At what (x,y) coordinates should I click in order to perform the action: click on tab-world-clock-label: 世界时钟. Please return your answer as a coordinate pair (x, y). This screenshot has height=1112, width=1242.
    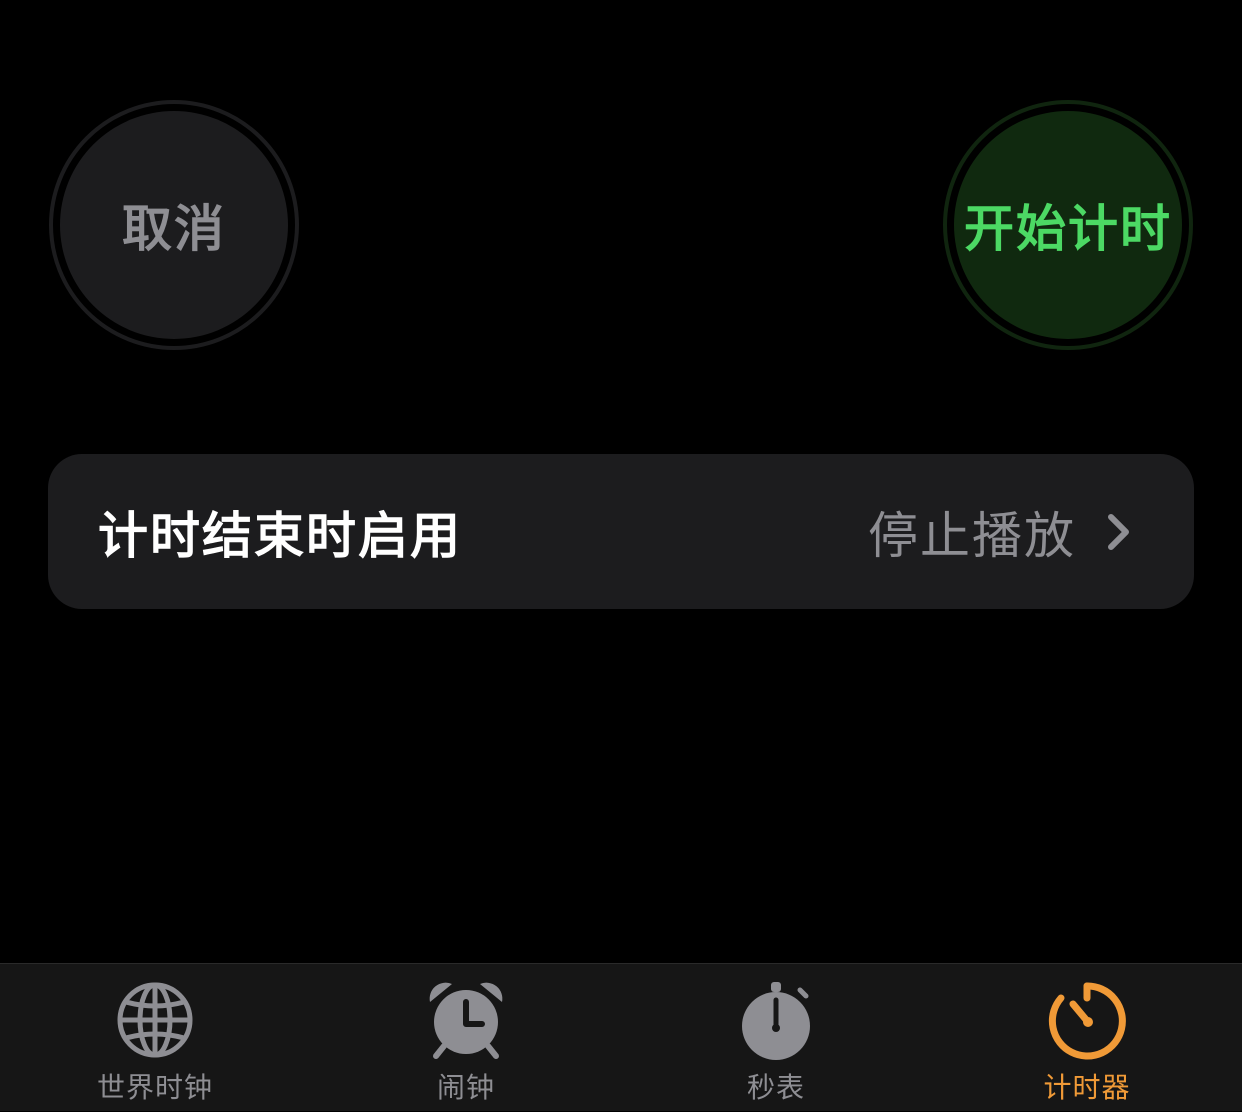
    Looking at the image, I should click on (154, 1087).